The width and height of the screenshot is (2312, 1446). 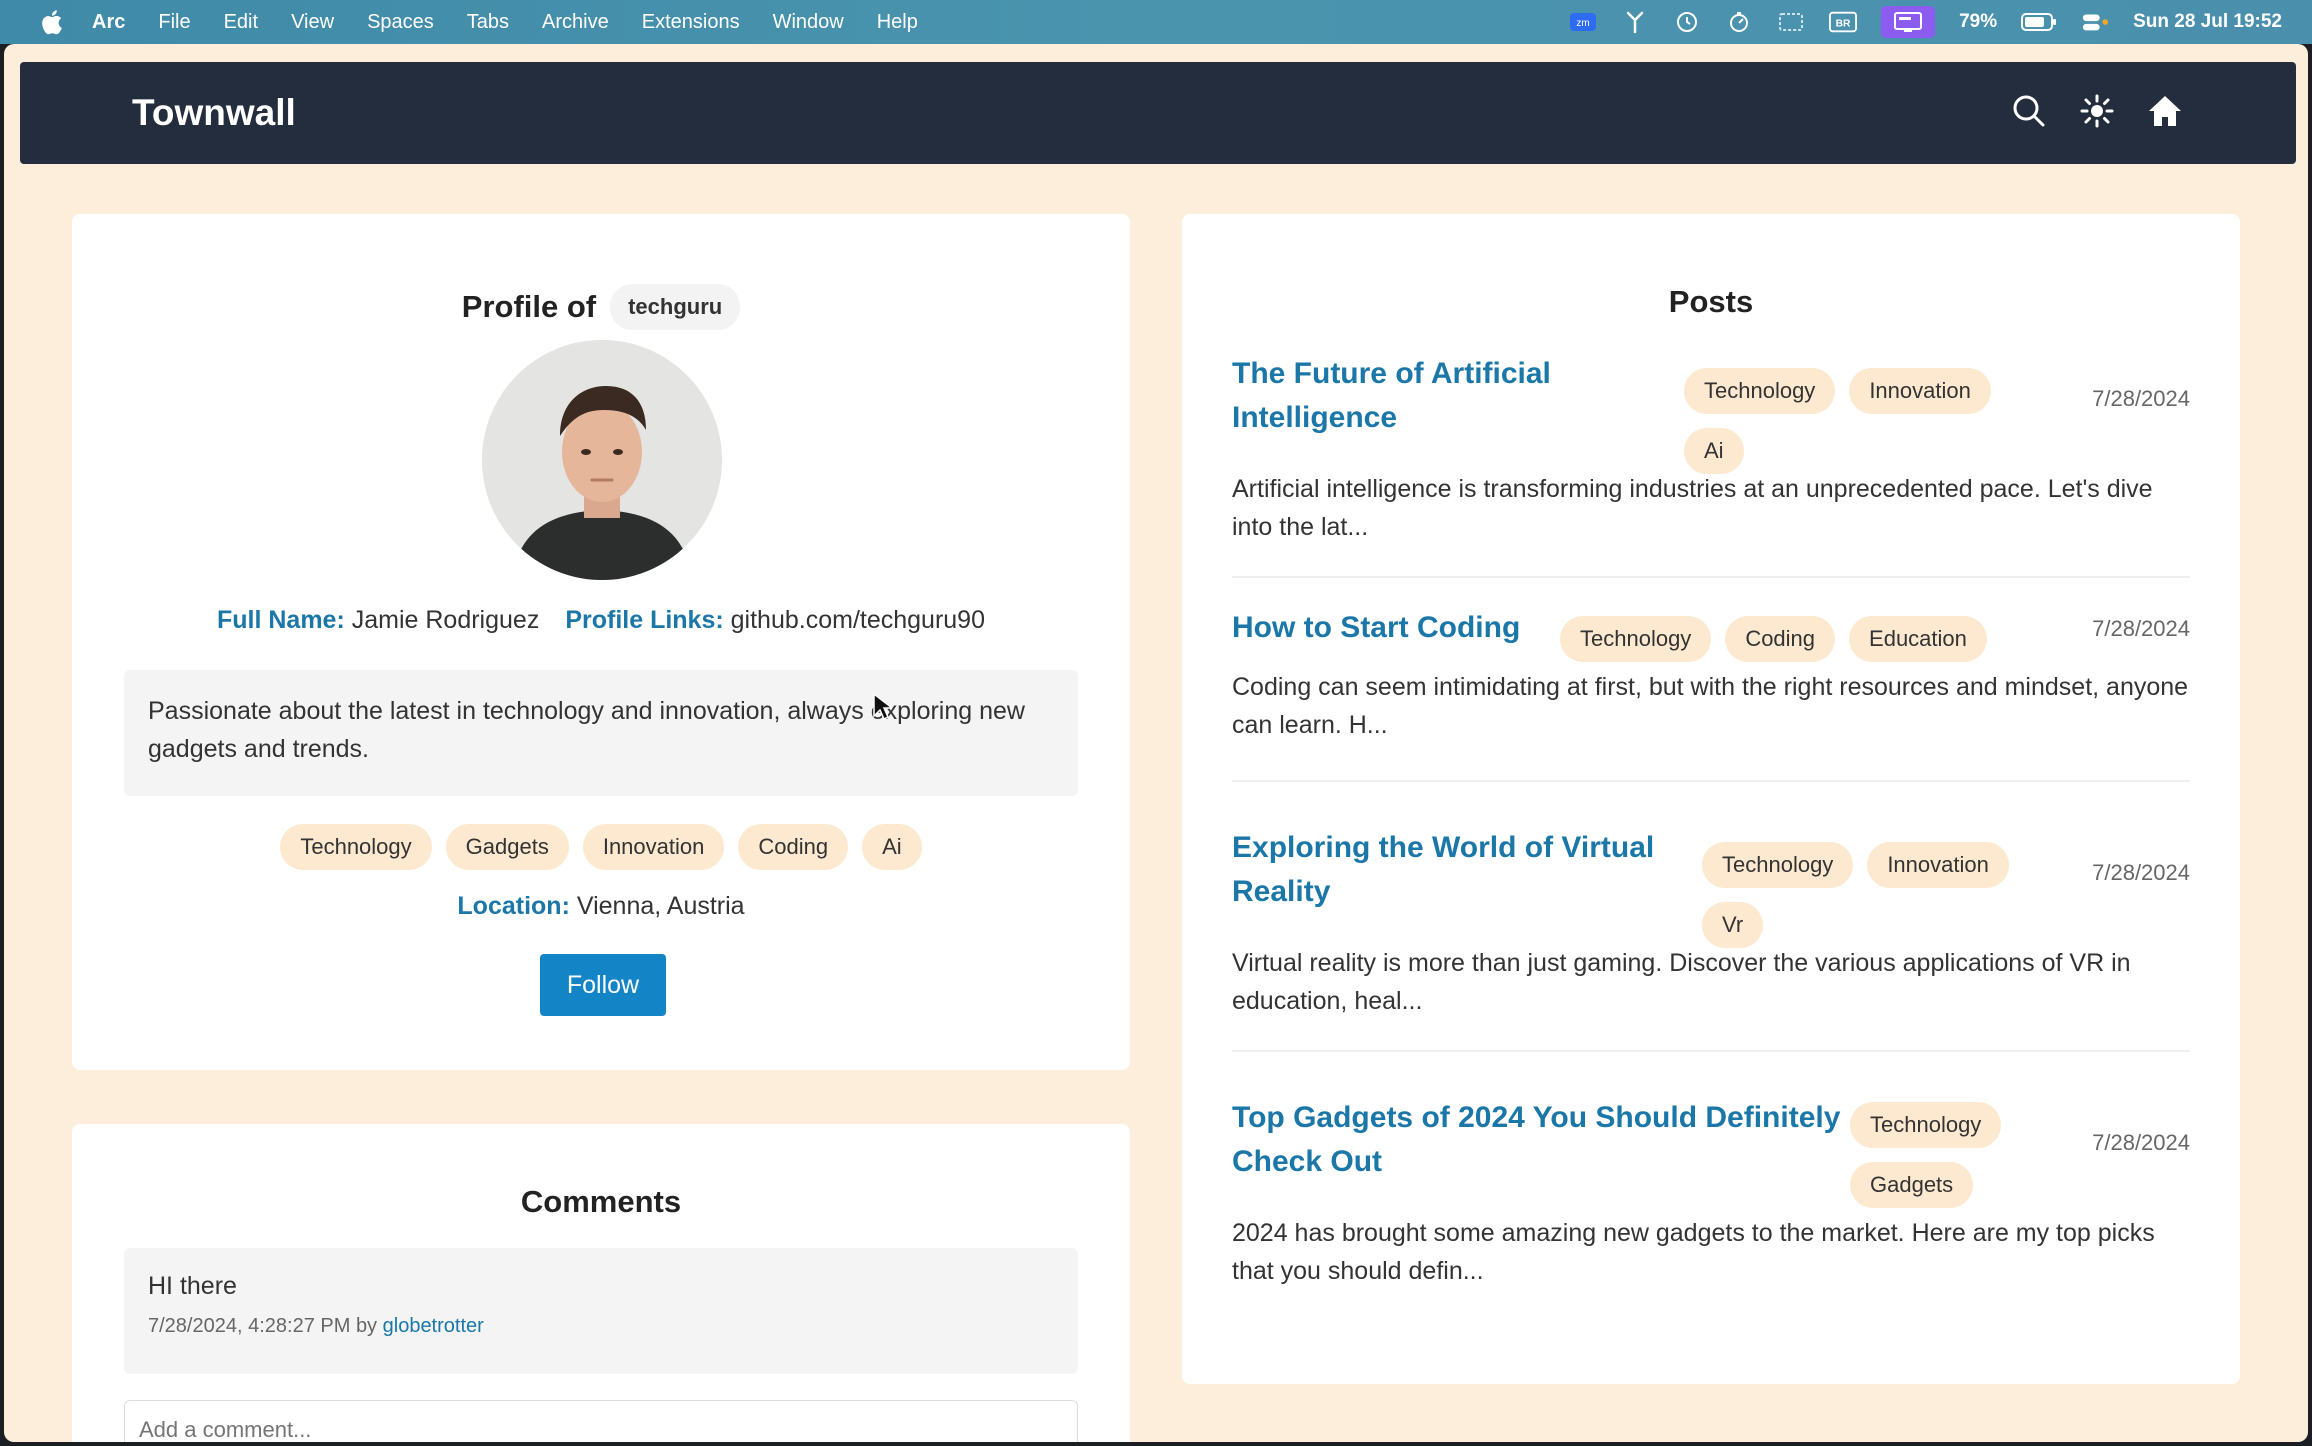 What do you see at coordinates (1443, 847) in the screenshot?
I see `post-title-line: Exploring the World of Virtual` at bounding box center [1443, 847].